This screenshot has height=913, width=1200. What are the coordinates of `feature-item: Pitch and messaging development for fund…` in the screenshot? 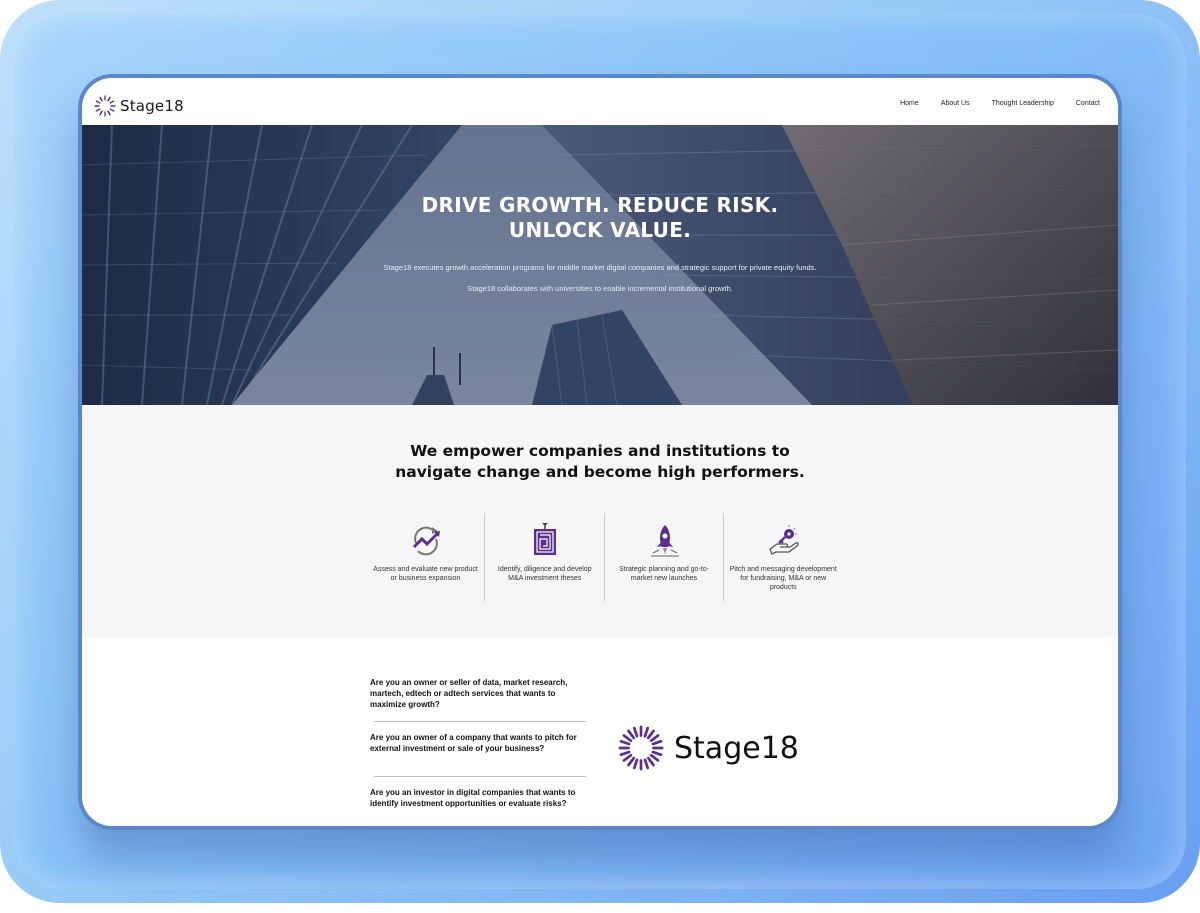 It's located at (782, 557).